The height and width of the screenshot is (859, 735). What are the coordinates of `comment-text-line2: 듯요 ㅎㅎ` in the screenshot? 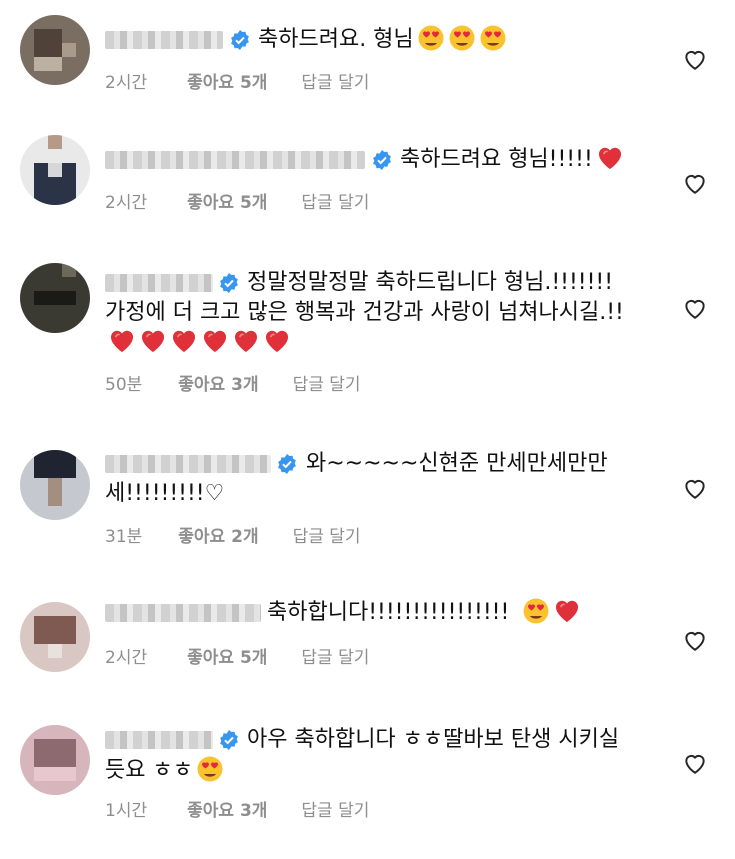 It's located at (164, 771).